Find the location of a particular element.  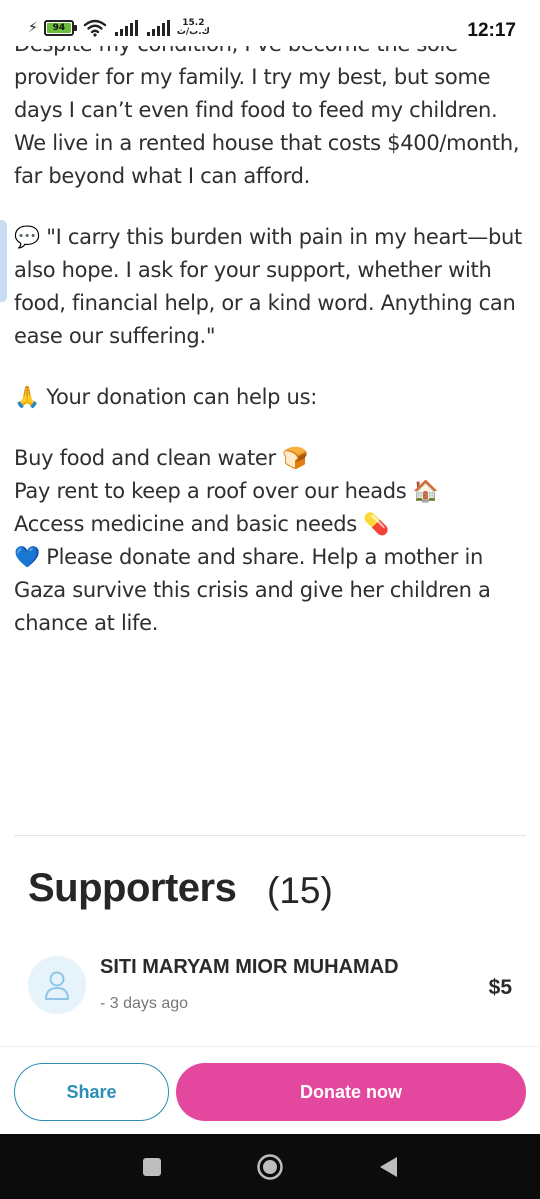

donation-intro: 🙏 Your donation can help us: is located at coordinates (165, 397).